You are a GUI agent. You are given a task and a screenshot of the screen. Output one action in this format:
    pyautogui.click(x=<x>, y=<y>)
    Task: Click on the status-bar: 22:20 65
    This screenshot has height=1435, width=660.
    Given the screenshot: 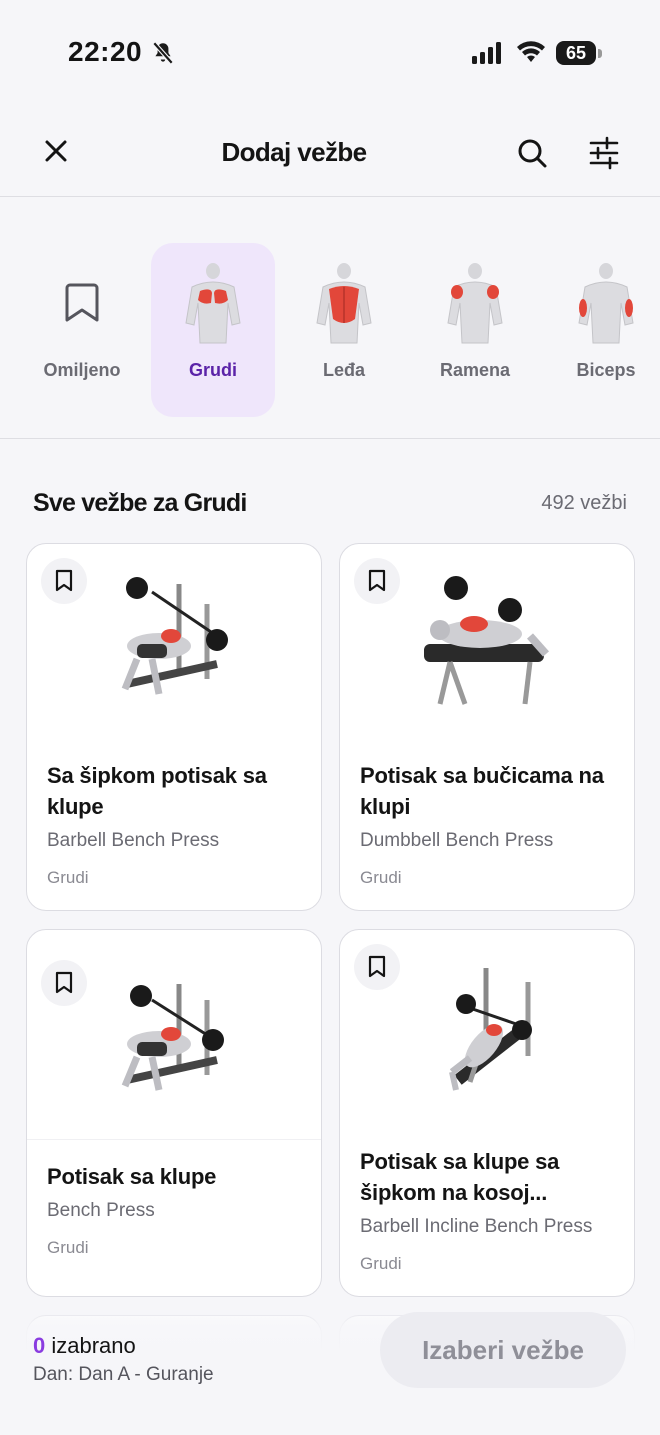 What is the action you would take?
    pyautogui.click(x=330, y=52)
    